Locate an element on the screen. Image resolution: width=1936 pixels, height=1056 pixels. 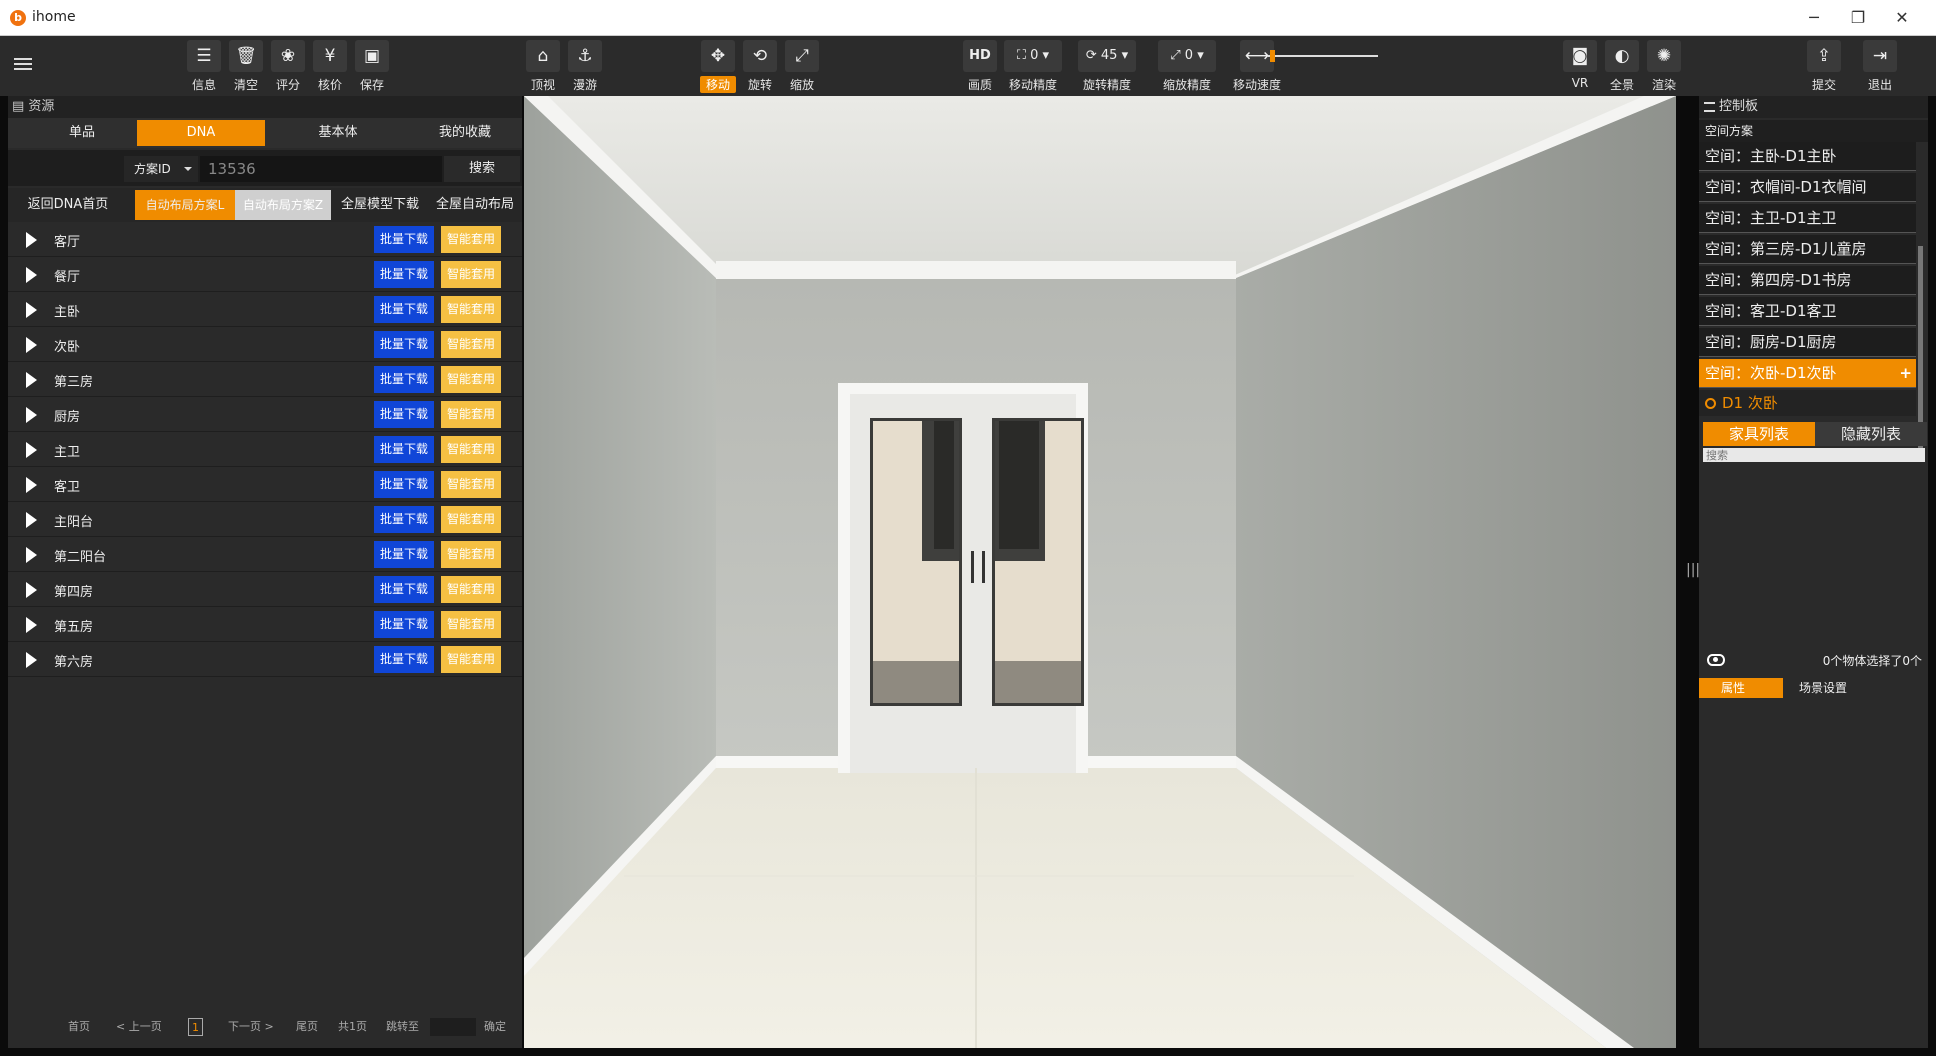
add-icon: + is located at coordinates (1905, 373).